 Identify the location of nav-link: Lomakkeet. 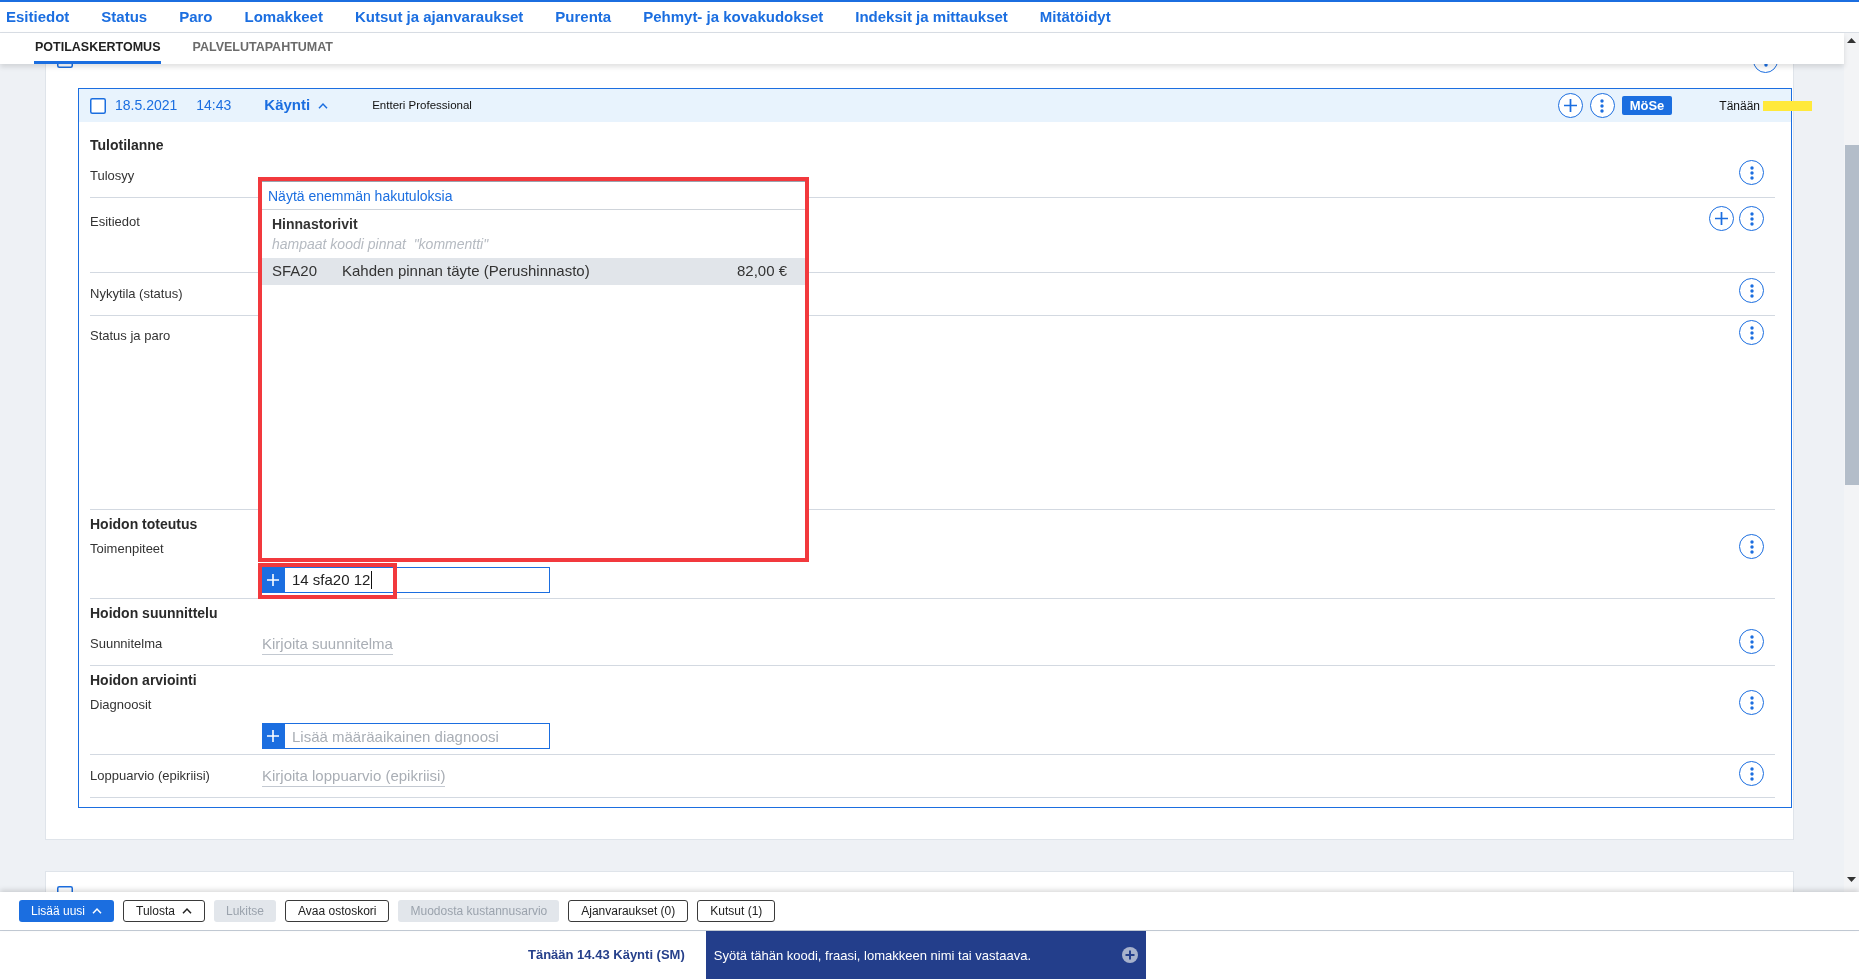
(283, 17).